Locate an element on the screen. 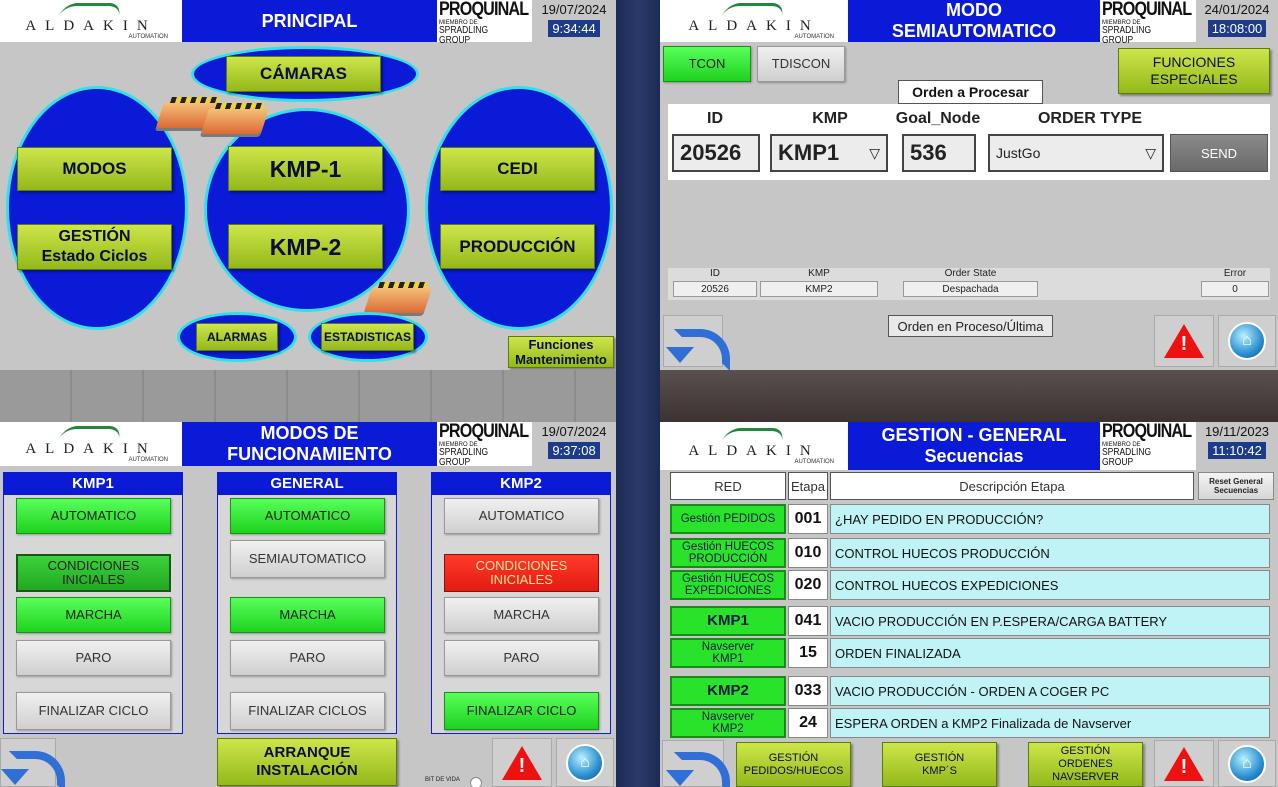  kmp1-paro-button: PARO is located at coordinates (93, 658).